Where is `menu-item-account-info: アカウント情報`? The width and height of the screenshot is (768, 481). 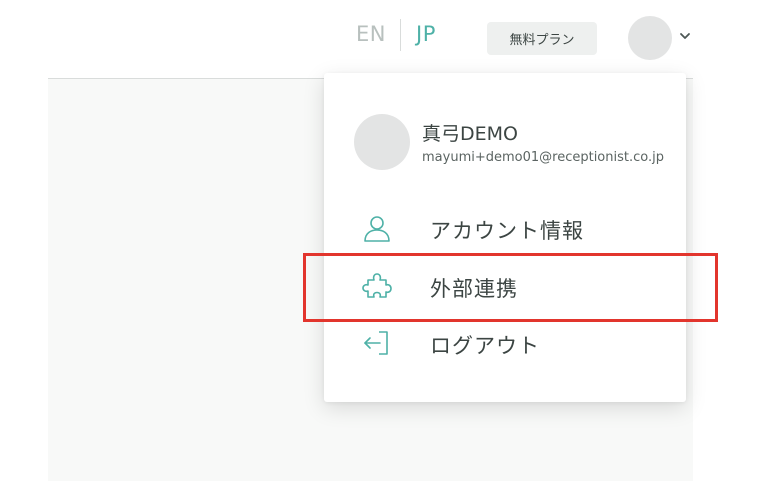 menu-item-account-info: アカウント情報 is located at coordinates (505, 228).